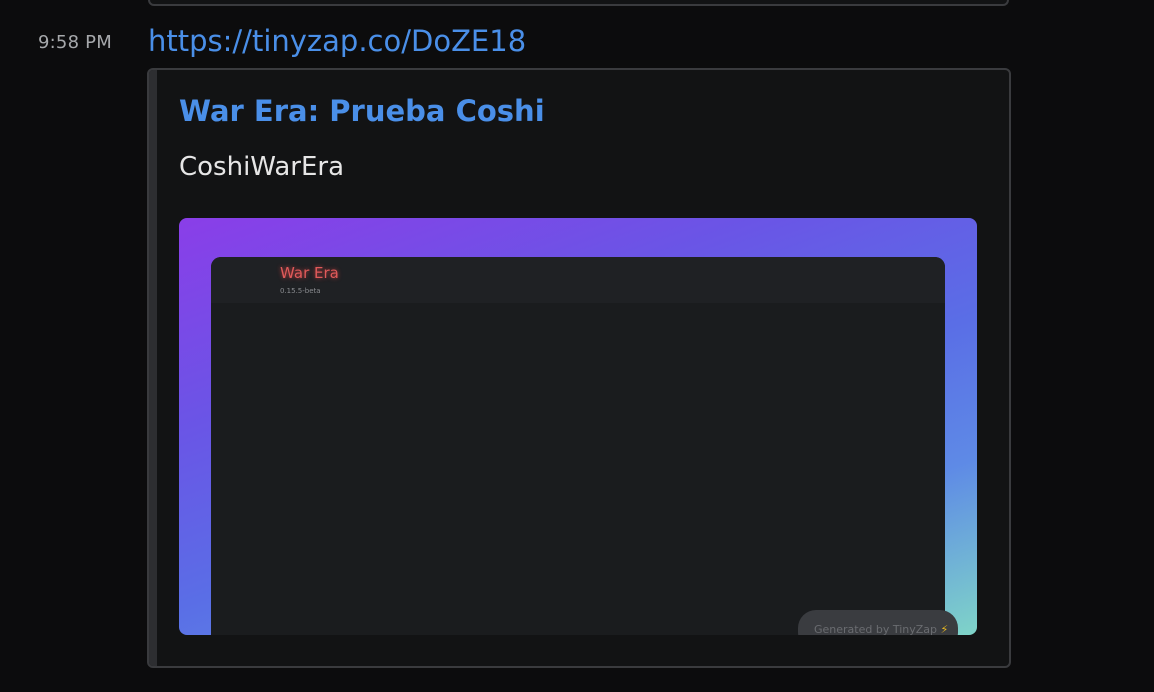  I want to click on preview-app-version: 0.15.5-beta, so click(300, 291).